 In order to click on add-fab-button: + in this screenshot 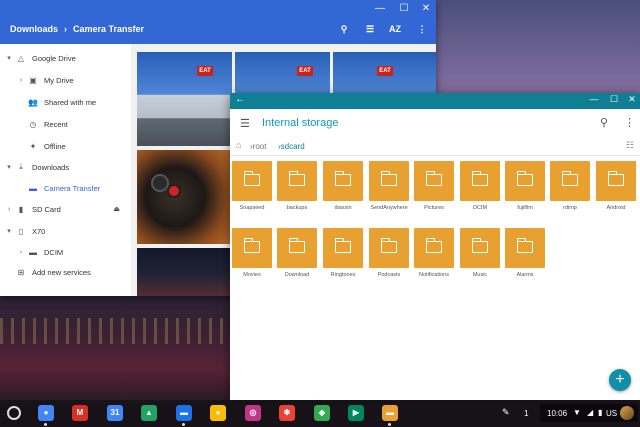, I will do `click(620, 380)`.